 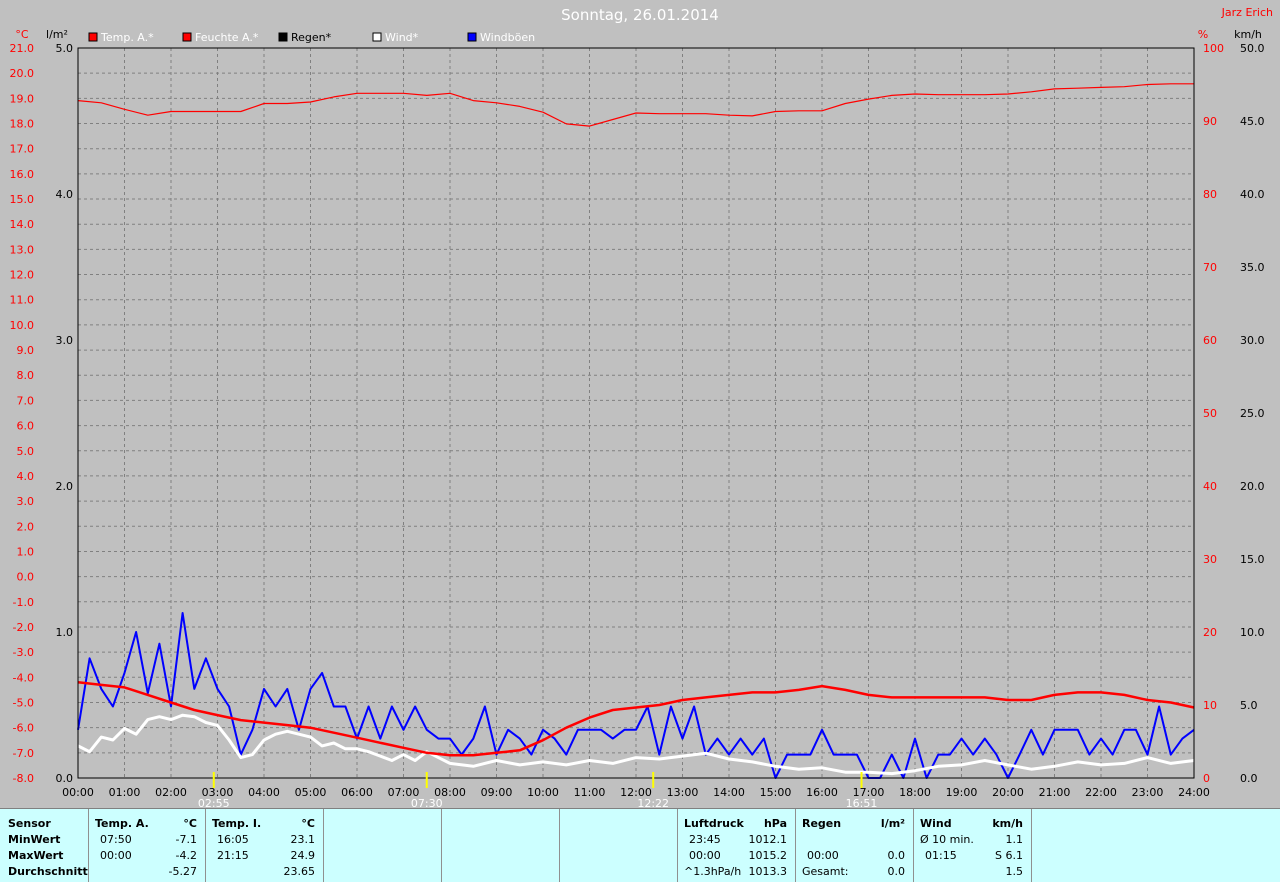 I want to click on temp-tick-label: 6.0, so click(x=26, y=426).